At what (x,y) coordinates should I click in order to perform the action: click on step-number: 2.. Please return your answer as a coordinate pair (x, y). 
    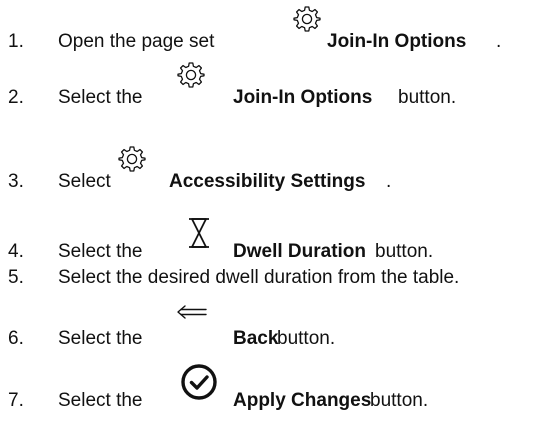
    Looking at the image, I should click on (16, 97).